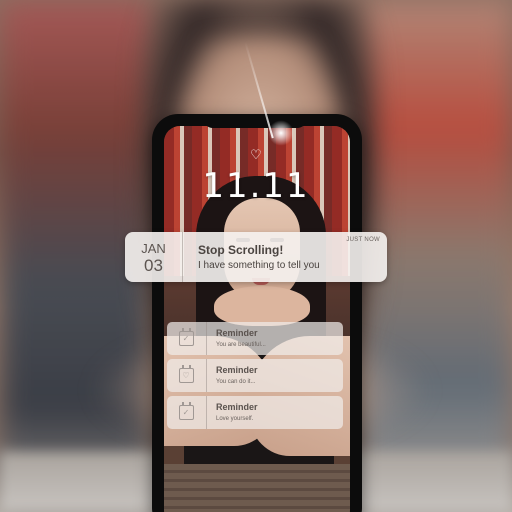 This screenshot has height=512, width=512. Describe the element at coordinates (153, 248) in the screenshot. I see `notification-date-month: JAN` at that location.